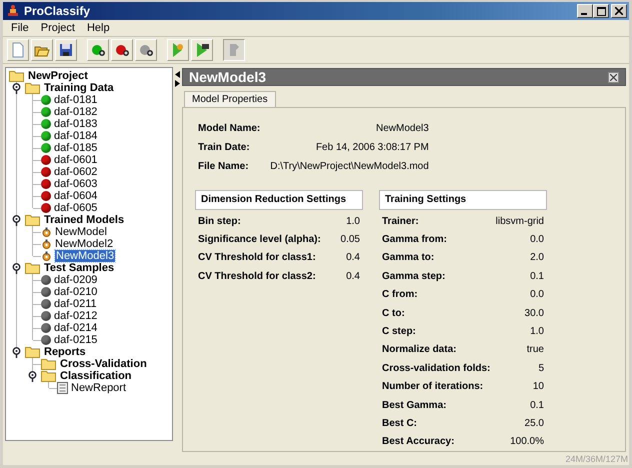  What do you see at coordinates (75, 232) in the screenshot?
I see `tree-item: NewModel` at bounding box center [75, 232].